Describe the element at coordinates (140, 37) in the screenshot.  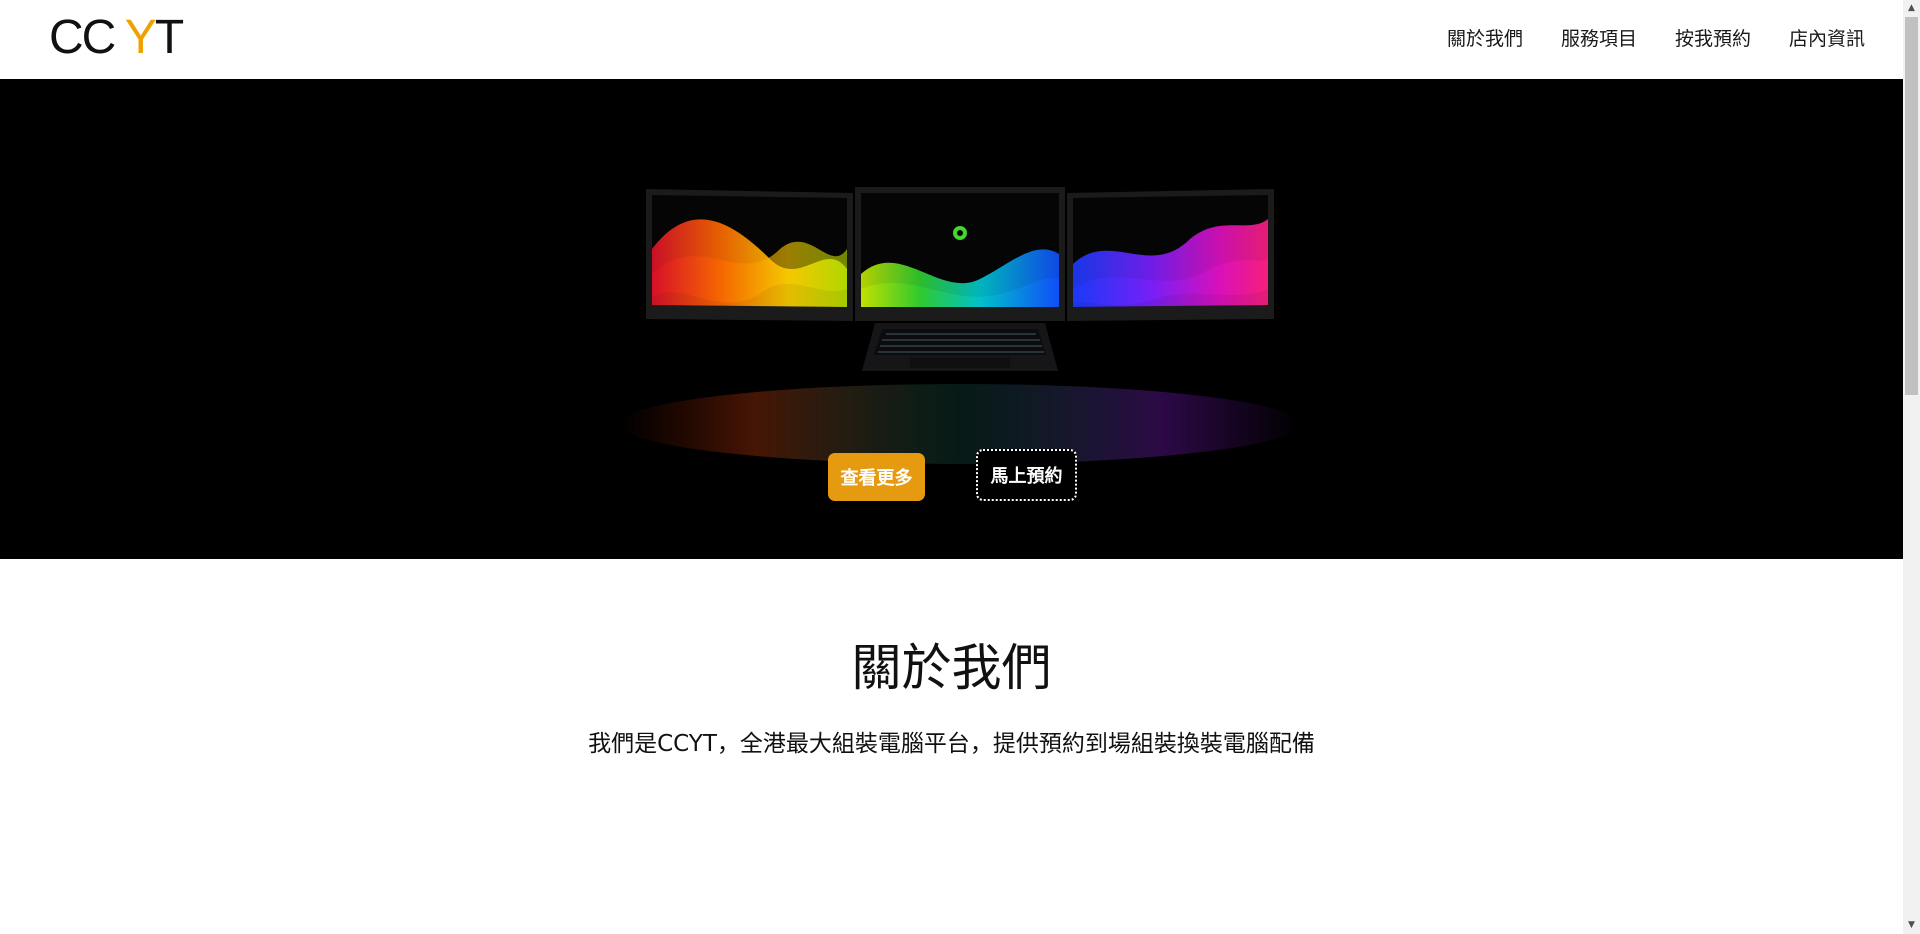
I see `logo-text-accent: Y` at that location.